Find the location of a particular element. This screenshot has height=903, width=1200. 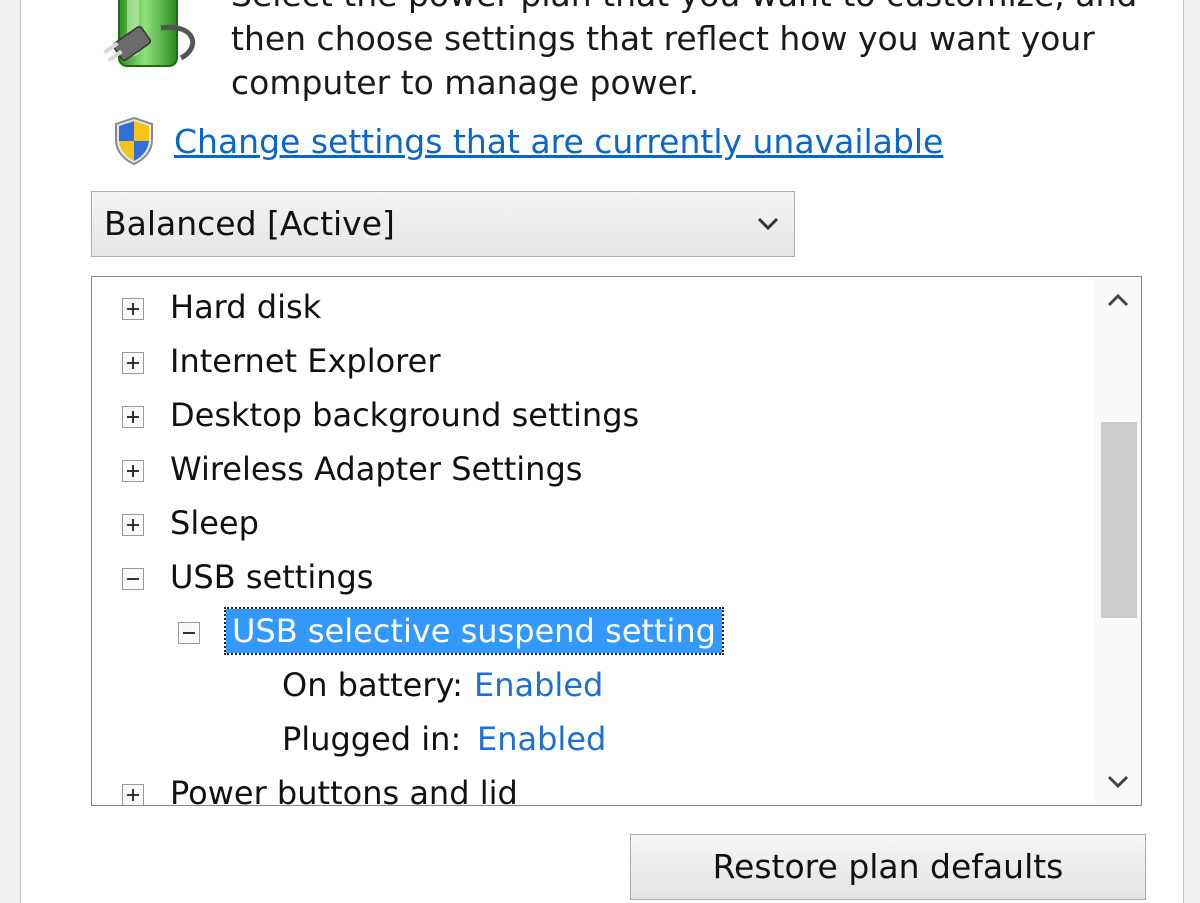

scroll-up-button is located at coordinates (1118, 300).